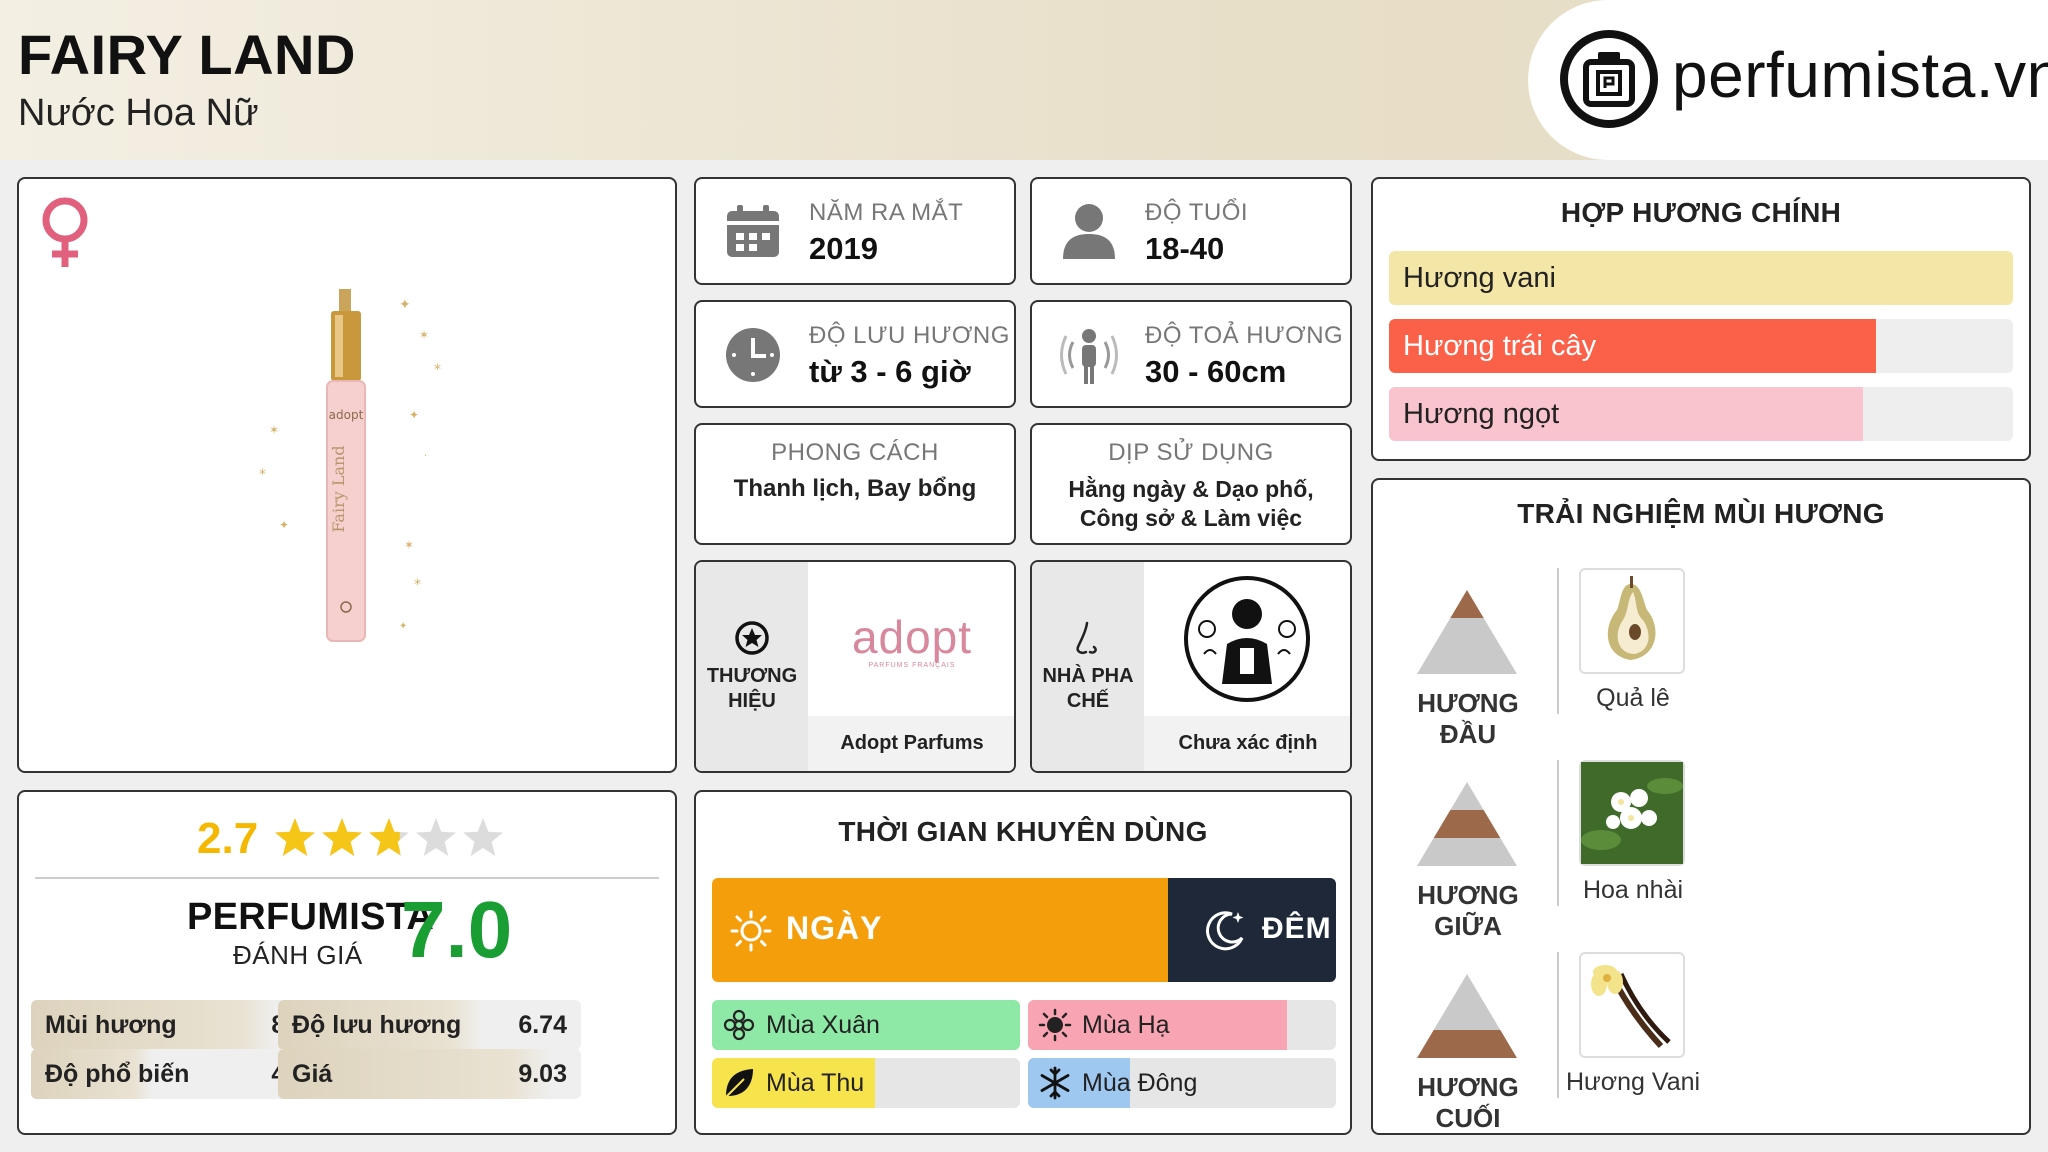 This screenshot has width=2048, height=1152. Describe the element at coordinates (752, 638) in the screenshot. I see `star-badge-icon` at that location.